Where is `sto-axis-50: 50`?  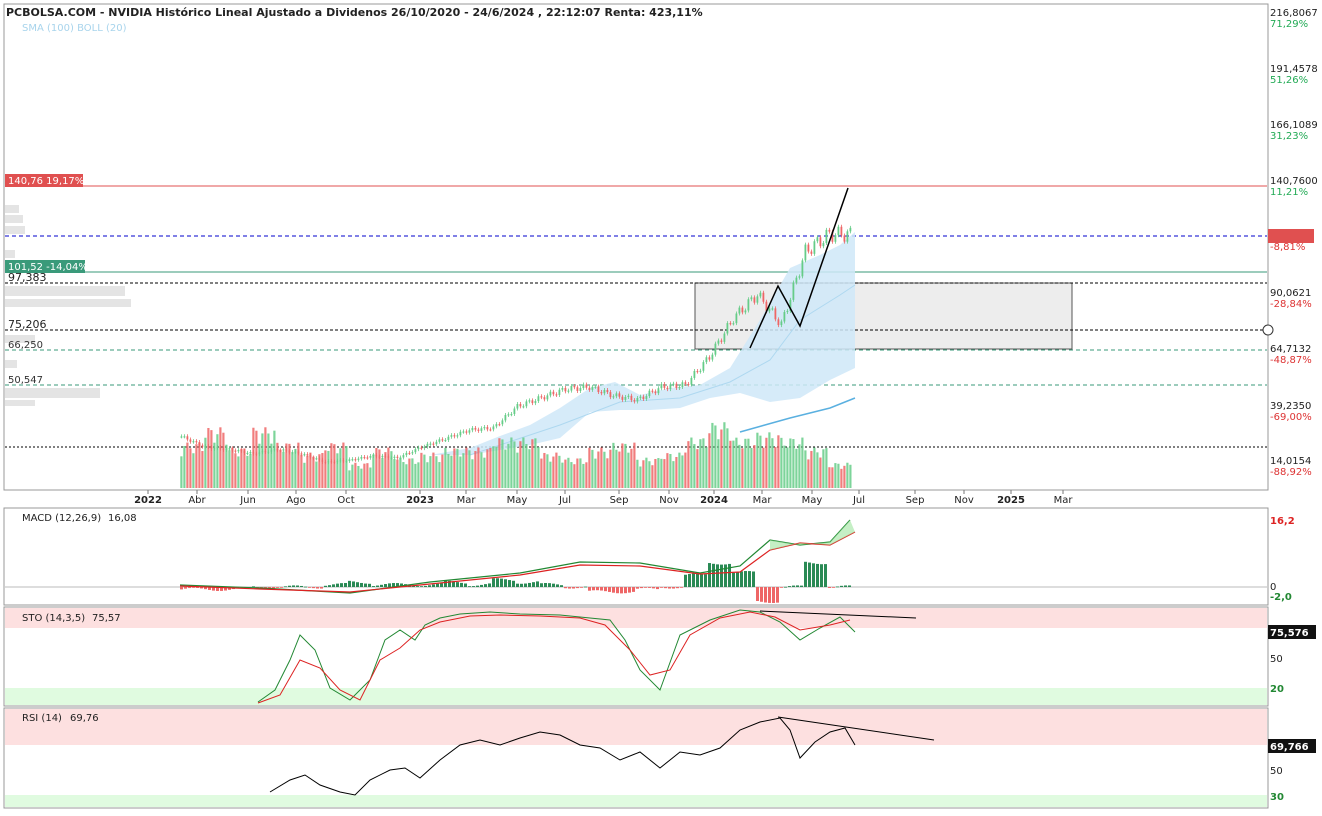 sto-axis-50: 50 is located at coordinates (1276, 659).